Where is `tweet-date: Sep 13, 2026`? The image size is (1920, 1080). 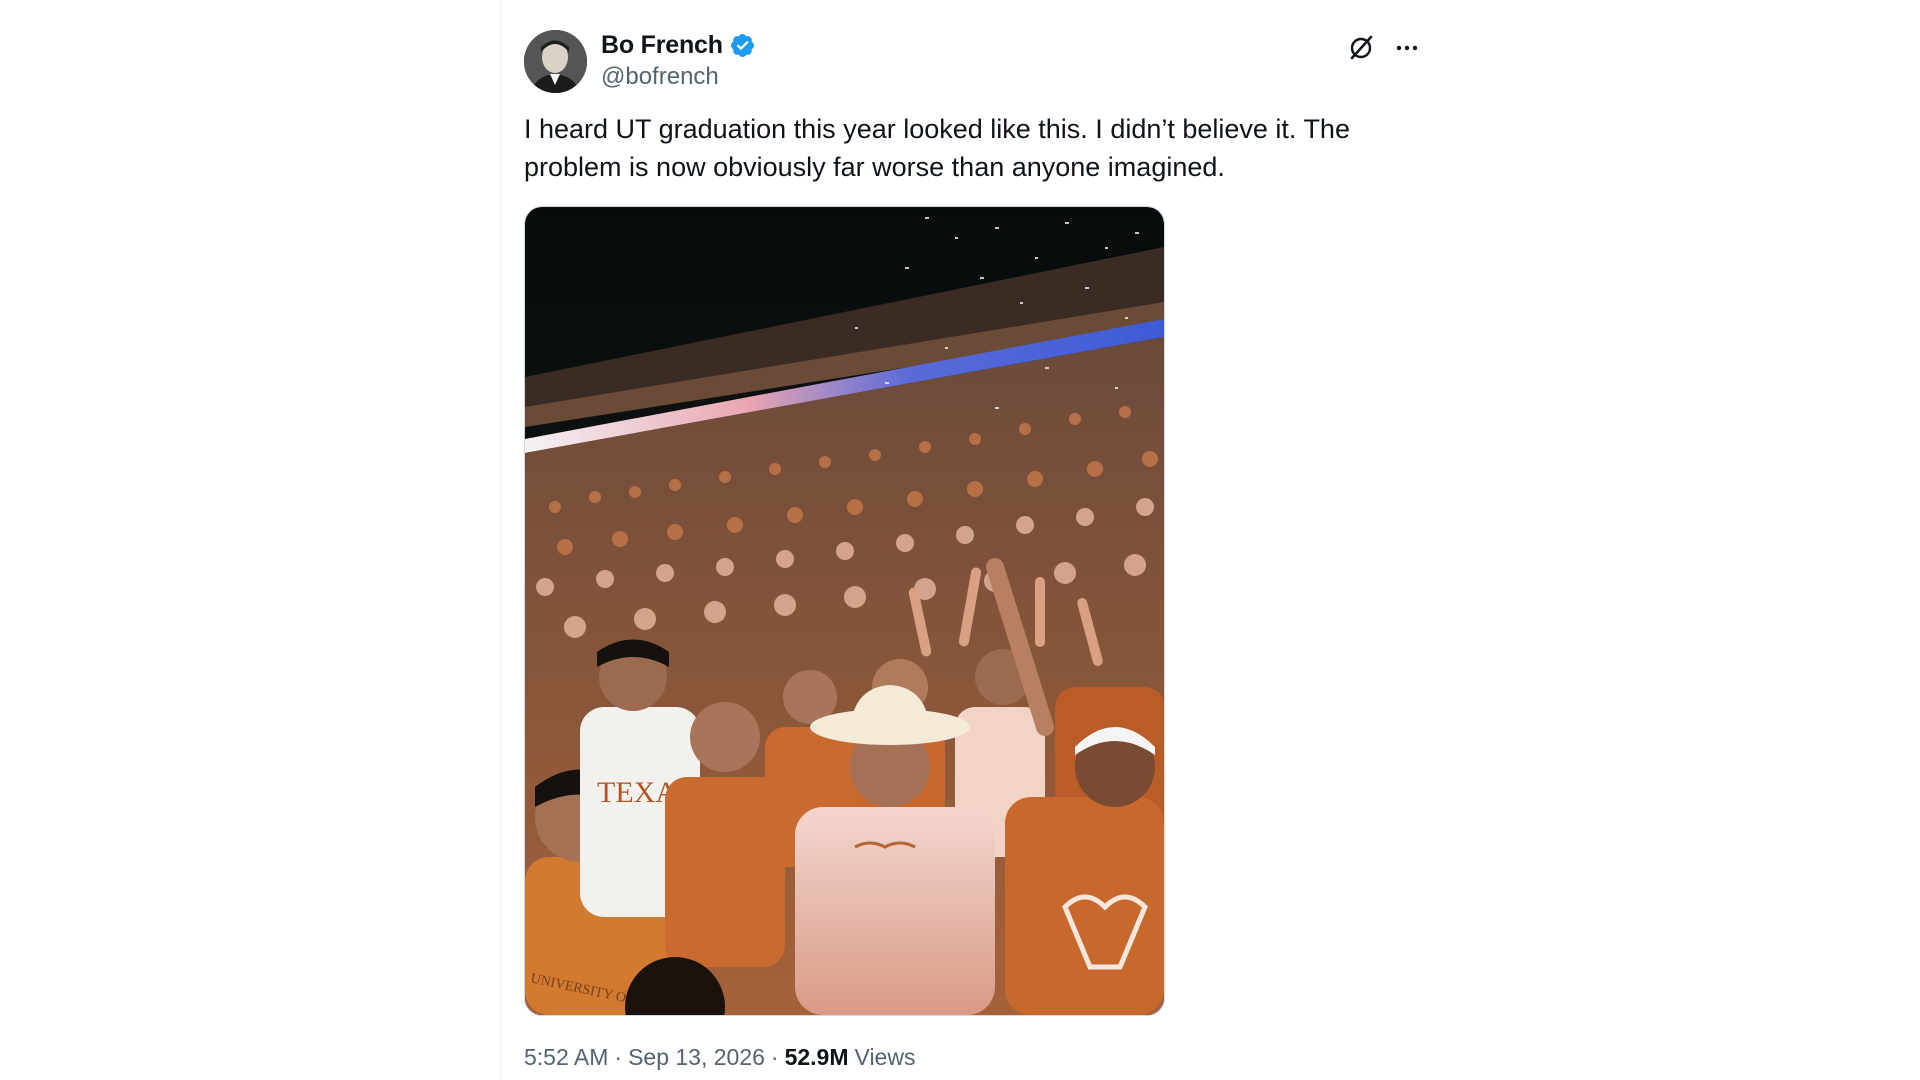
tweet-date: Sep 13, 2026 is located at coordinates (696, 1057).